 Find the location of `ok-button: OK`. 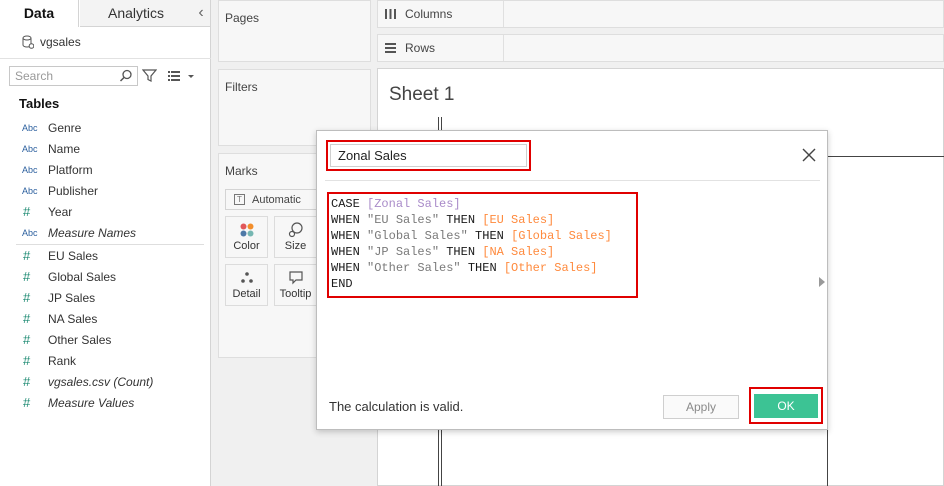

ok-button: OK is located at coordinates (786, 406).